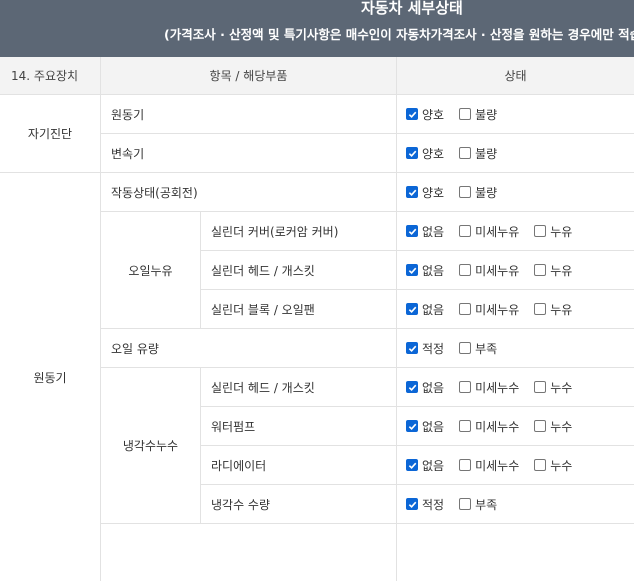  I want to click on item-label: 오일 유량, so click(249, 348).